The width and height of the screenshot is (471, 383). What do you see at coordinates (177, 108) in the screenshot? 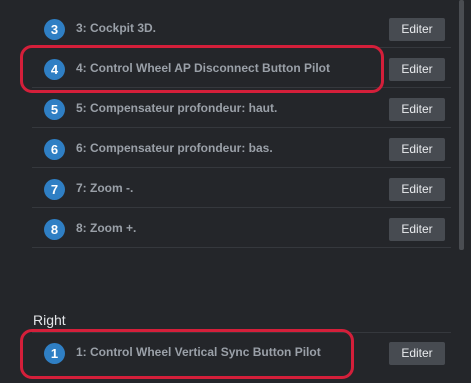
I see `binding-label: 5: Compensateur profondeur: haut.` at bounding box center [177, 108].